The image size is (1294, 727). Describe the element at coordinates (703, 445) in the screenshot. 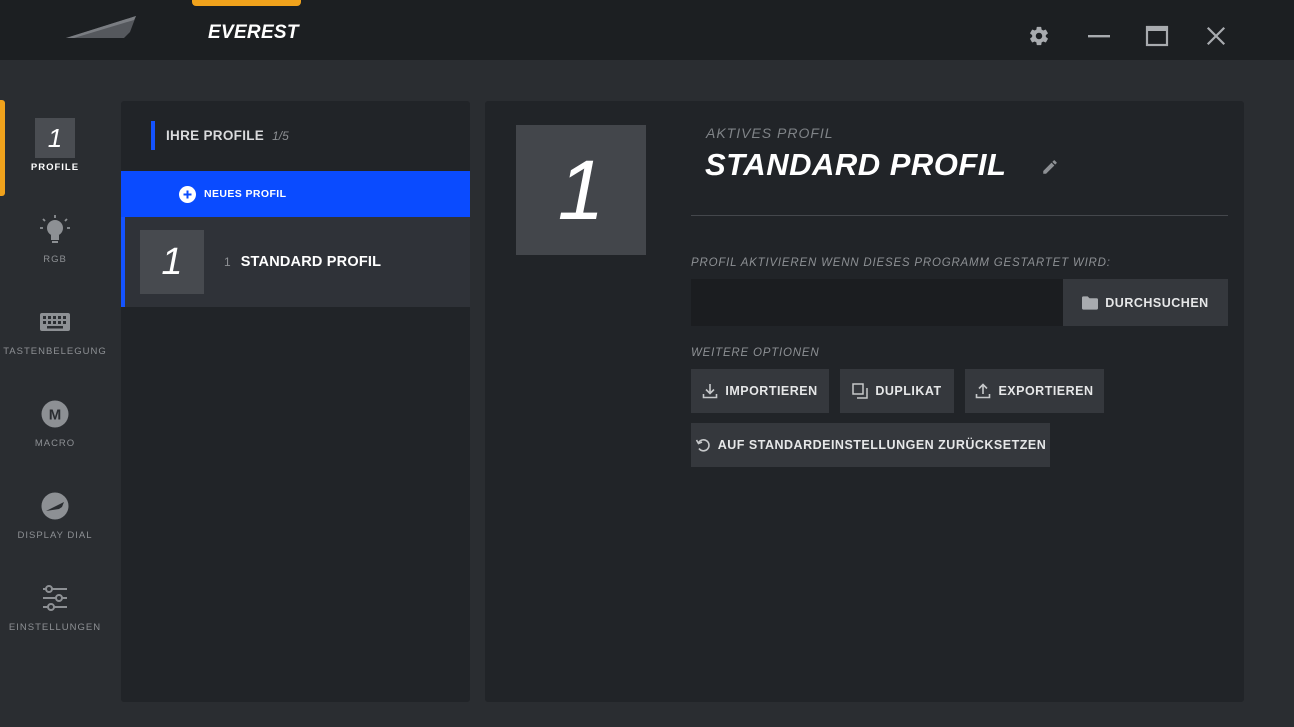

I see `reset-icon` at that location.